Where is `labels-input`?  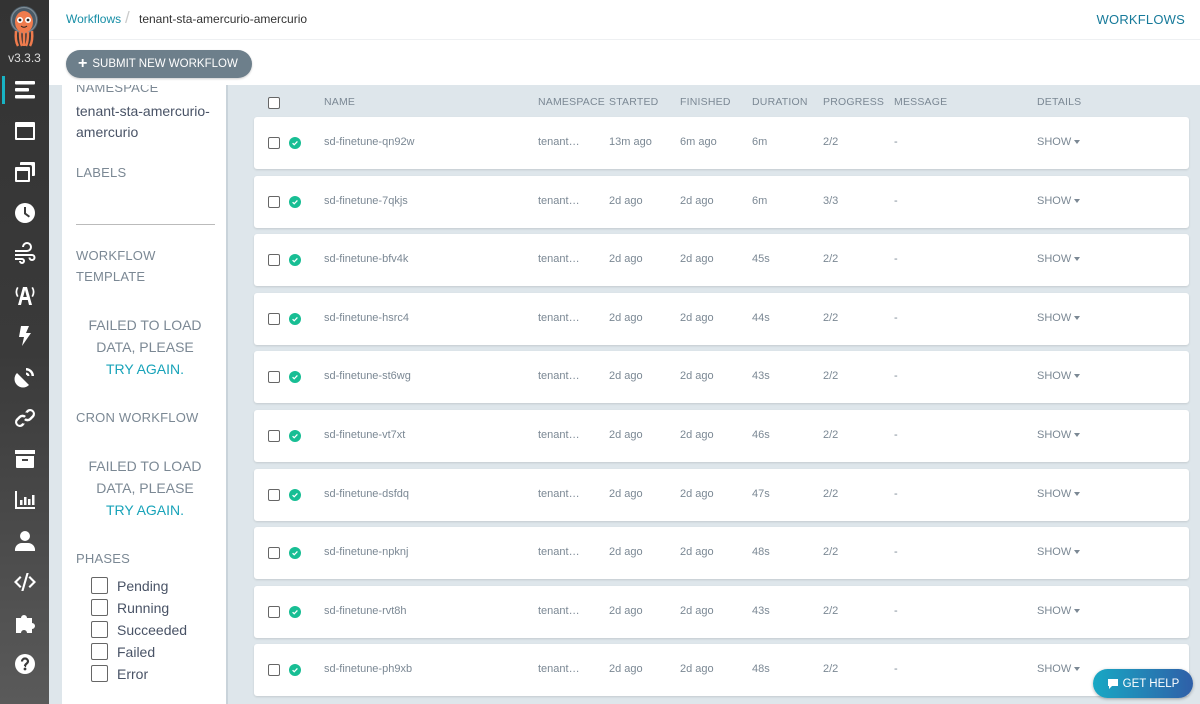
labels-input is located at coordinates (145, 204).